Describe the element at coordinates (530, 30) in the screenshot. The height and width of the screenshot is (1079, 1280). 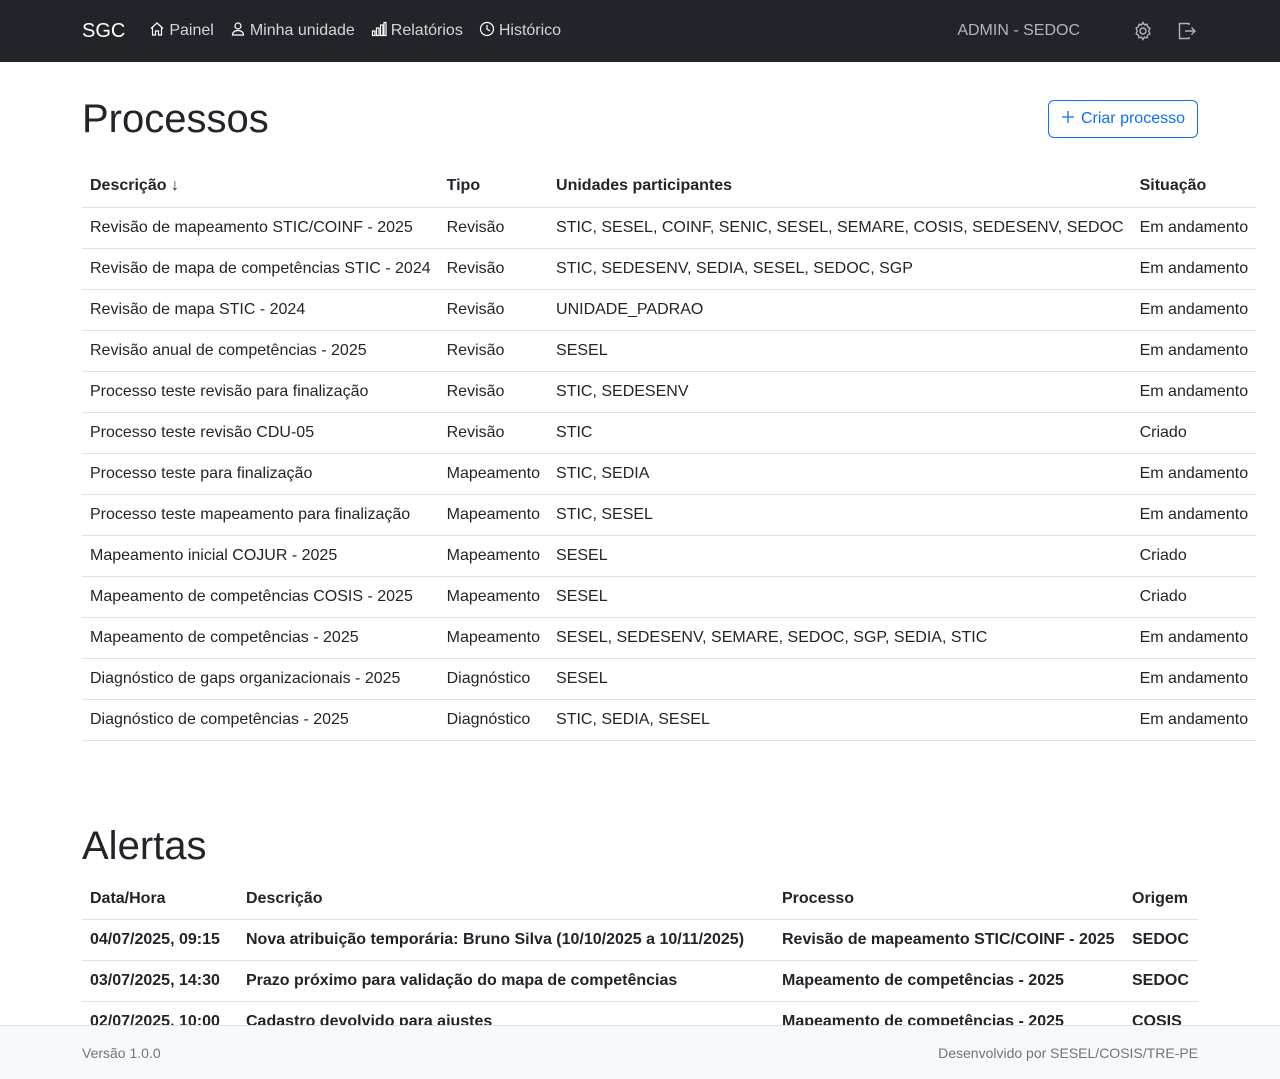
I see `nav-link-label: Histórico` at that location.